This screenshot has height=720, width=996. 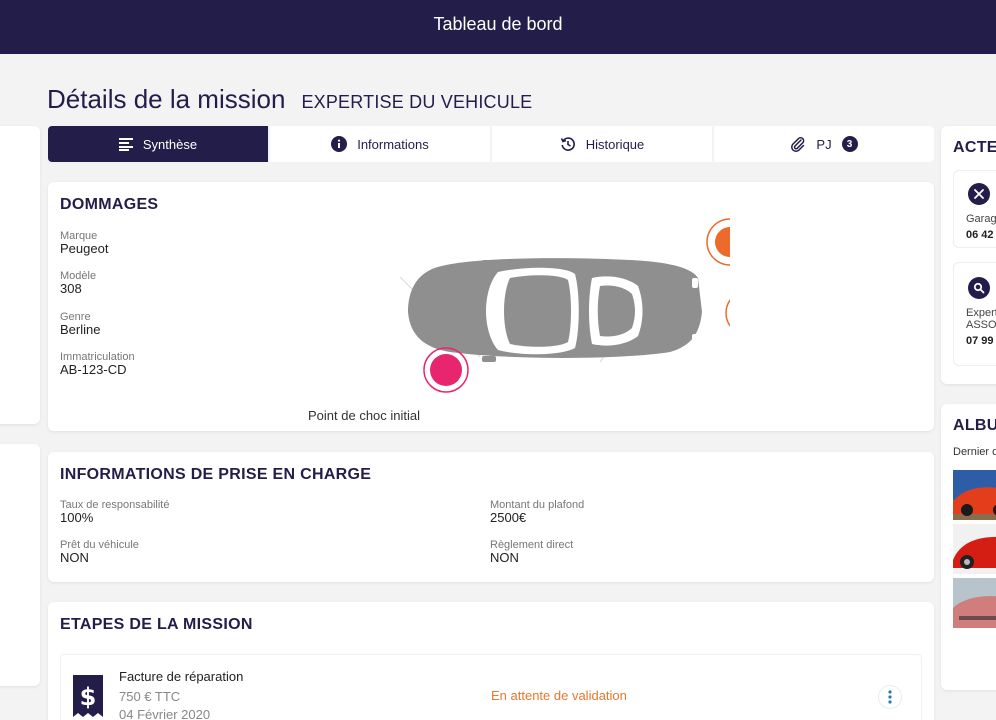 I want to click on tab-bar: Synthèse Informations Historique PJ 3, so click(x=491, y=144).